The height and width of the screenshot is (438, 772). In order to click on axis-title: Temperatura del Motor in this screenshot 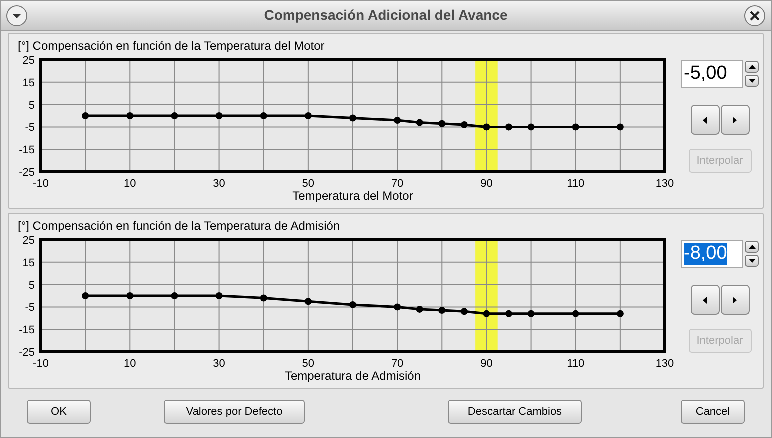, I will do `click(353, 196)`.